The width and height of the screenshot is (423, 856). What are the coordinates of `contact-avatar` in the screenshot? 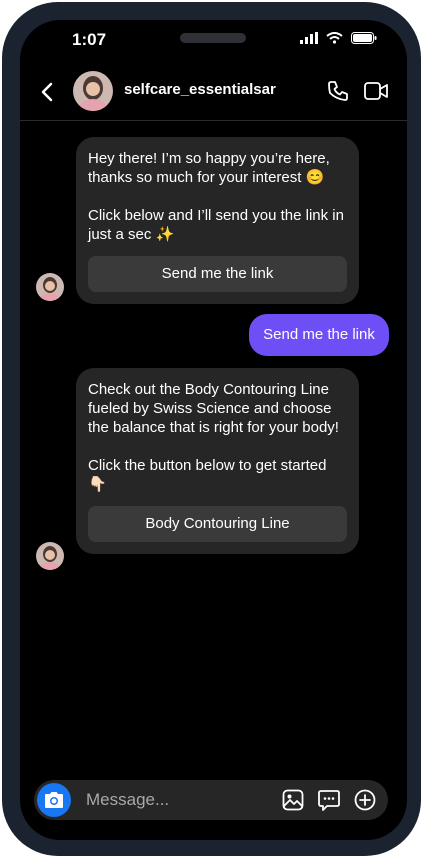 It's located at (93, 91).